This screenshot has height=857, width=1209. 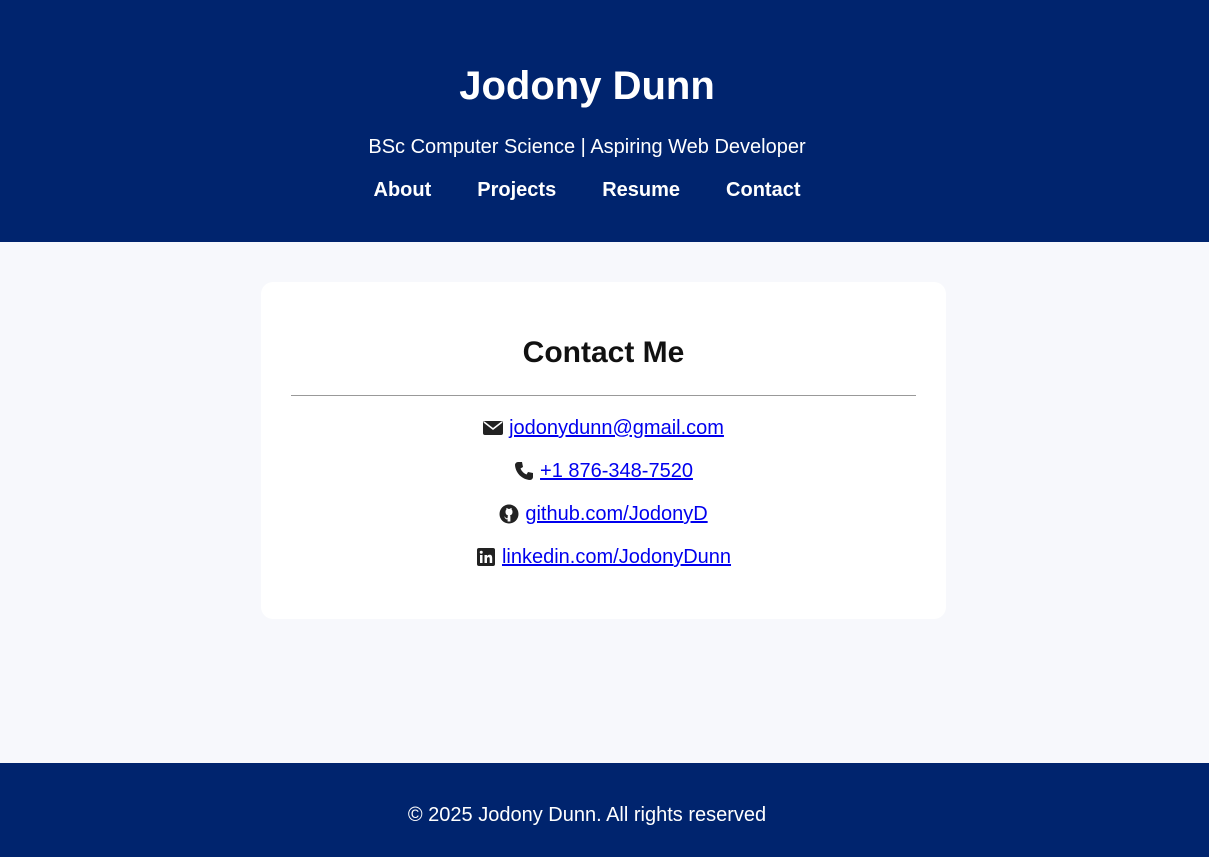 I want to click on github-icon, so click(x=509, y=514).